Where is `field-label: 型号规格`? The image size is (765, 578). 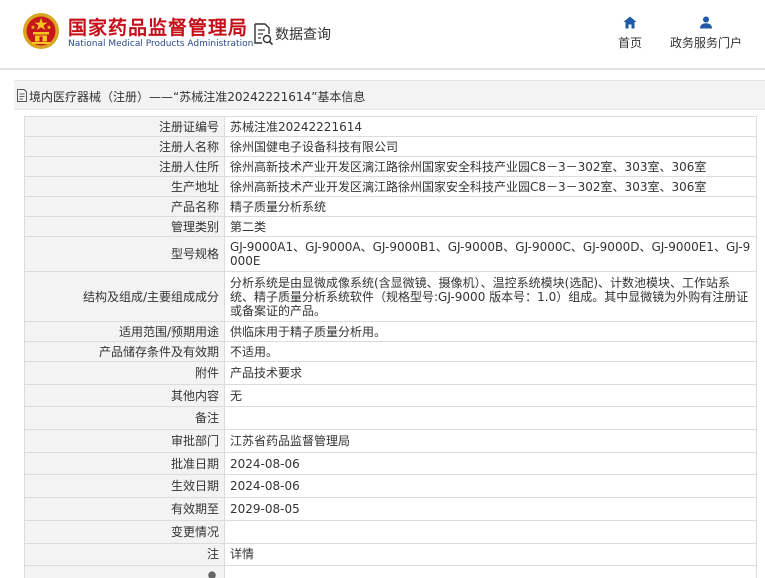 field-label: 型号规格 is located at coordinates (124, 254).